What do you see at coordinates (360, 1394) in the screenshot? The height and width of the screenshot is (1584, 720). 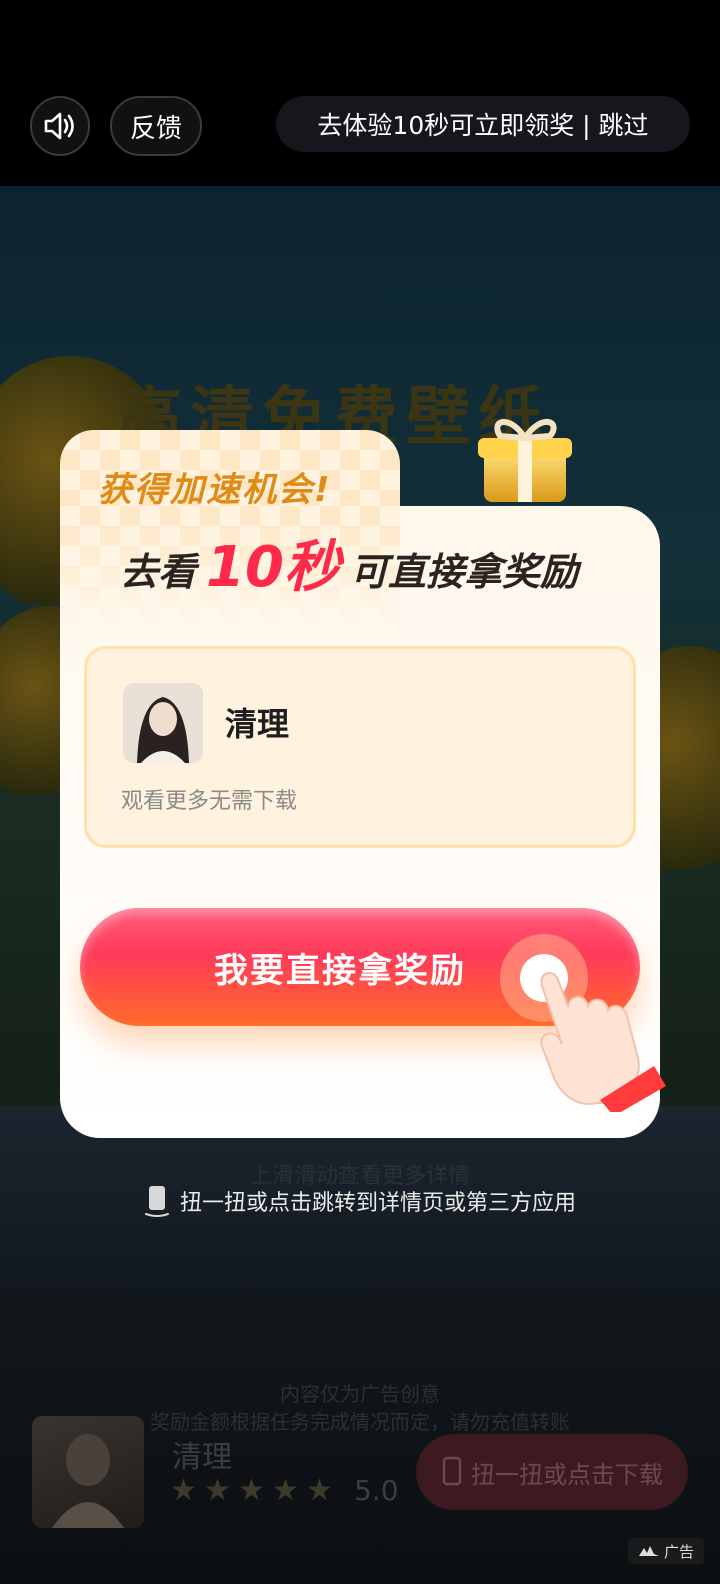 I see `disclaimer-line-1: 内容仅为广告创意` at bounding box center [360, 1394].